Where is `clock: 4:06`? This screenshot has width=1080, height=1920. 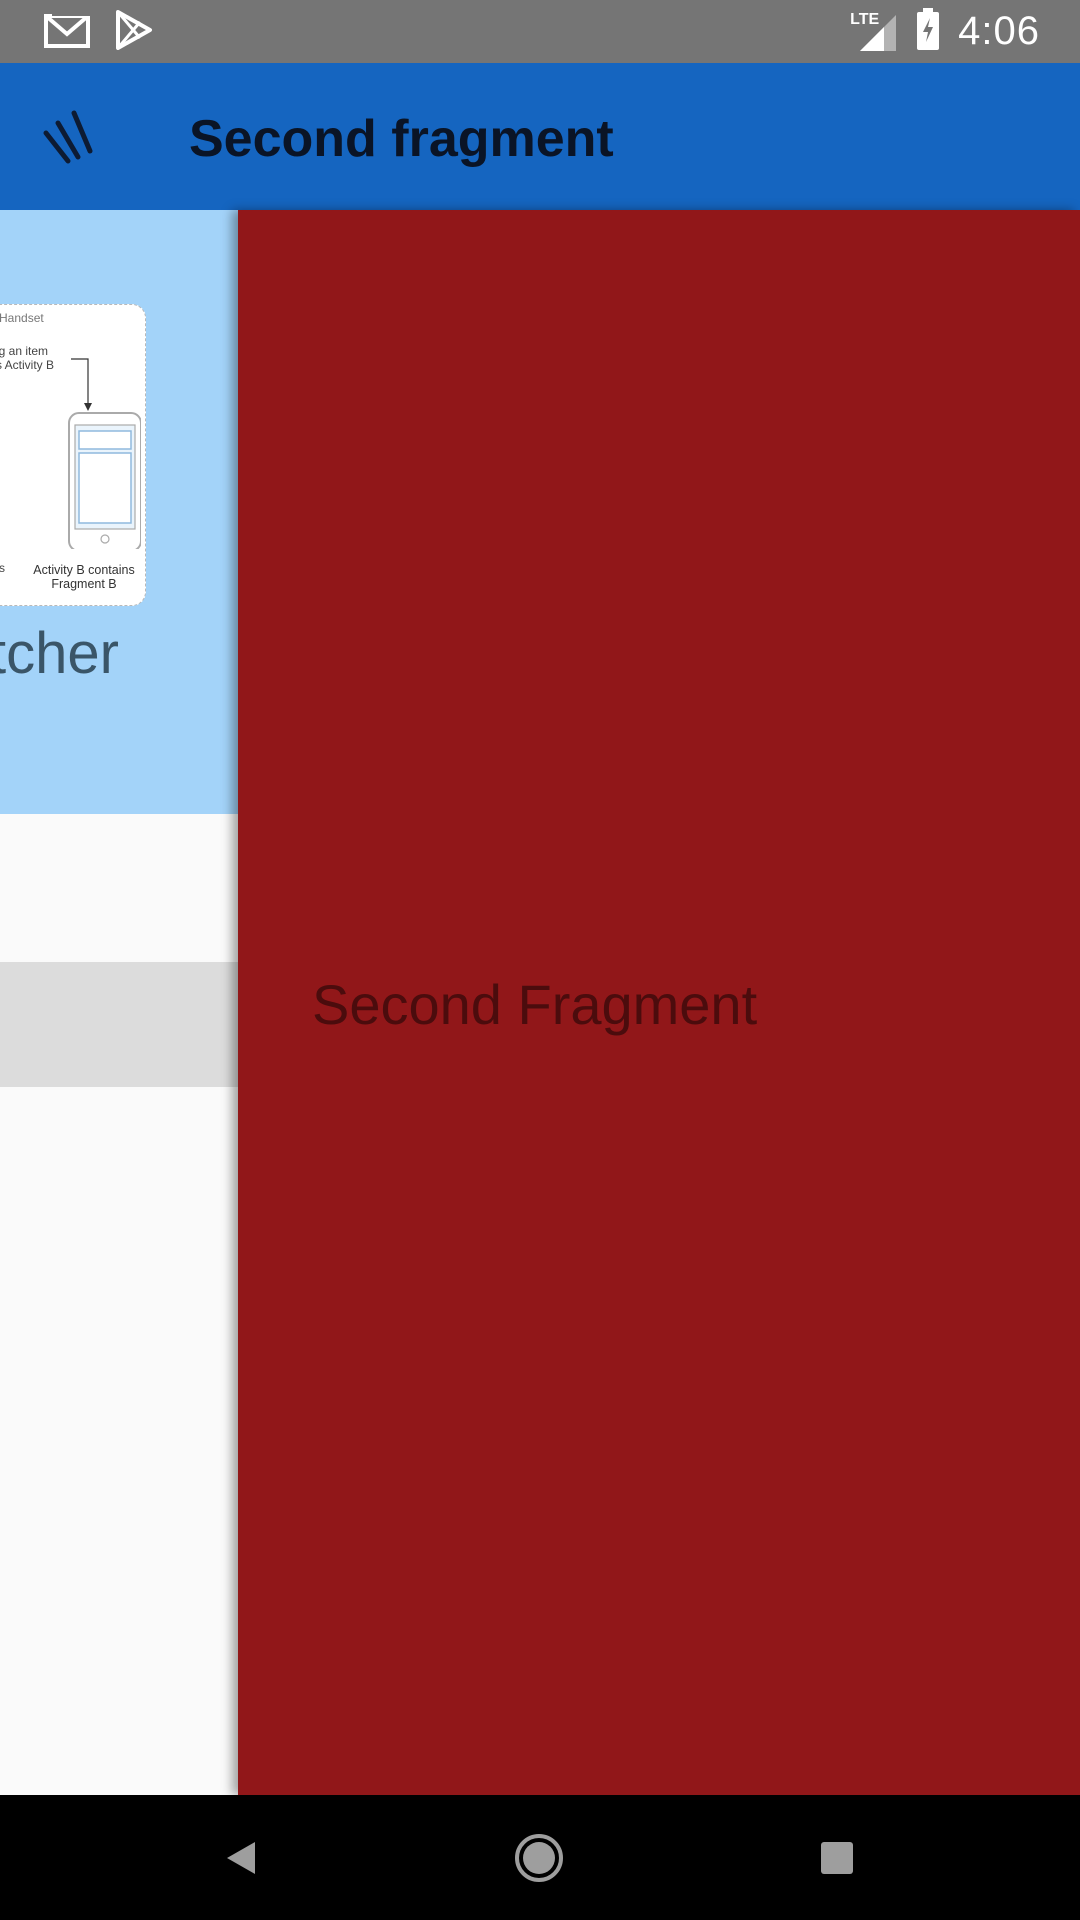 clock: 4:06 is located at coordinates (999, 31).